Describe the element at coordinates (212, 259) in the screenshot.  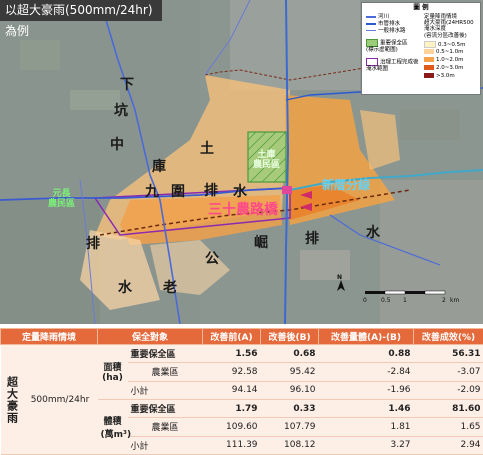
I see `map-label-gong: 公` at that location.